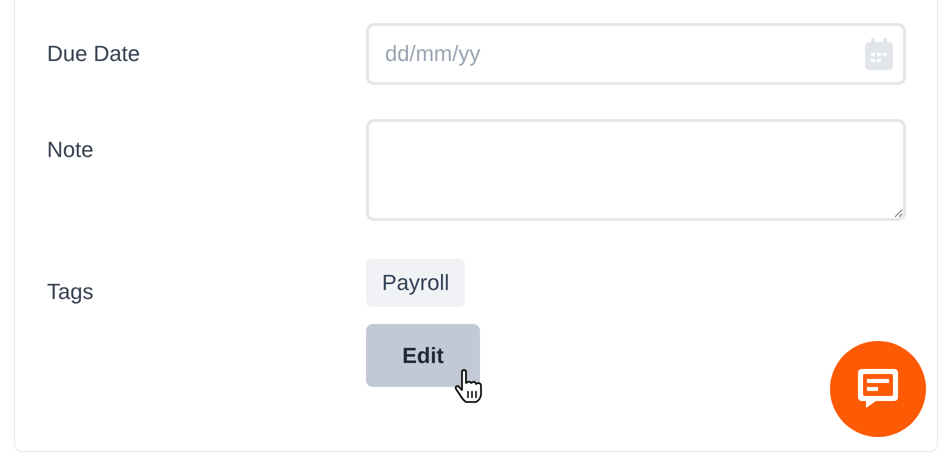  I want to click on edit-button: Edit, so click(423, 355).